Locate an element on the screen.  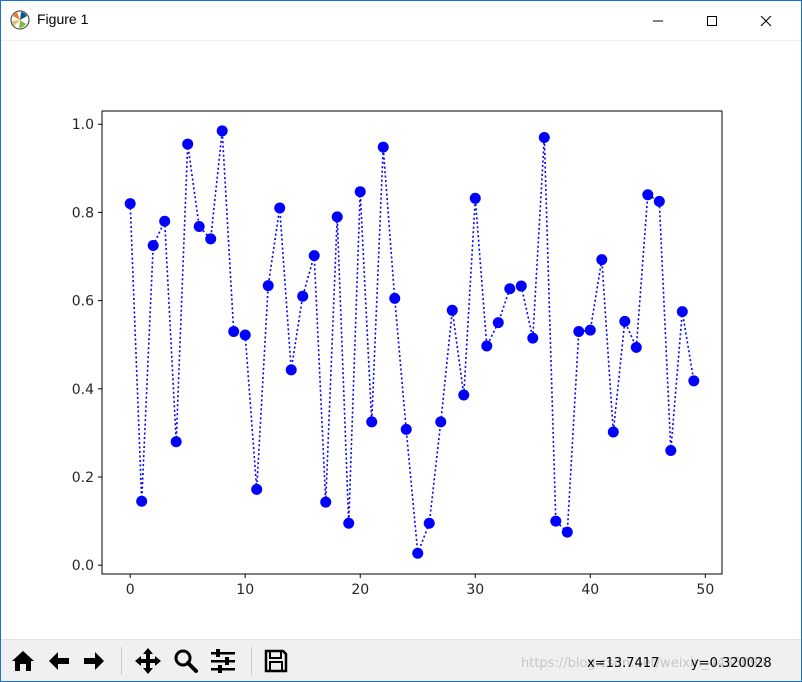
save-icon is located at coordinates (276, 661).